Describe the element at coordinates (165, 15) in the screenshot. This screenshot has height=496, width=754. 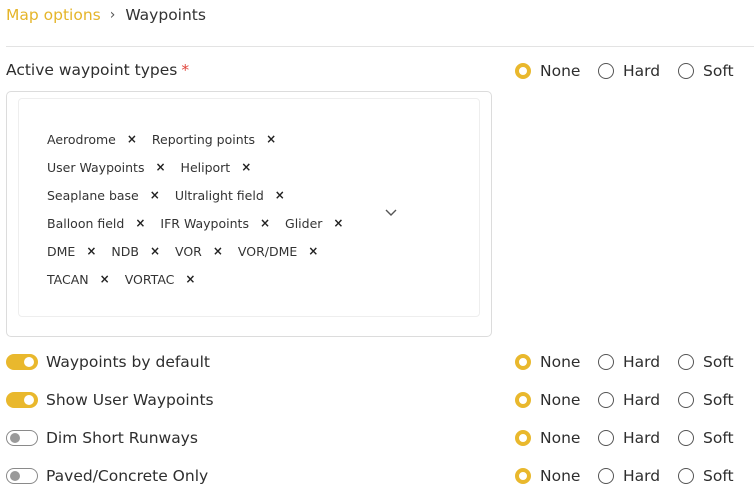
I see `breadcrumb-current: Waypoints` at that location.